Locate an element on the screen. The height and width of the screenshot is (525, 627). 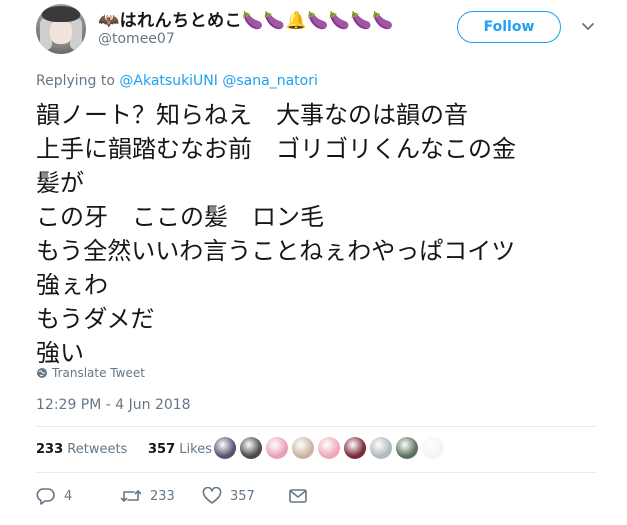
follow-button: Follow is located at coordinates (509, 27).